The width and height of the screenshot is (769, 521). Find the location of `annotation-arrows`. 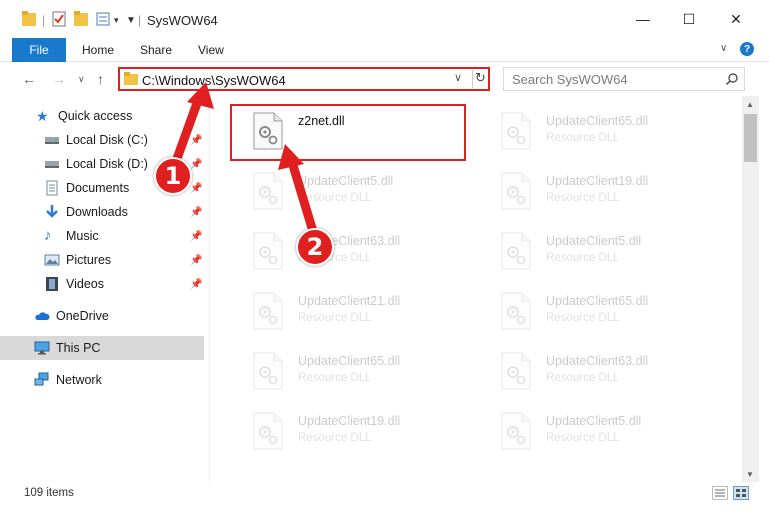

annotation-arrows is located at coordinates (242, 162).